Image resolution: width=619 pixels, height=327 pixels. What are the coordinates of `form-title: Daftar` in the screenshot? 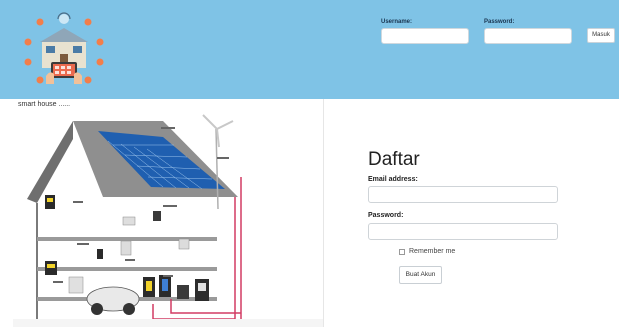 It's located at (394, 159).